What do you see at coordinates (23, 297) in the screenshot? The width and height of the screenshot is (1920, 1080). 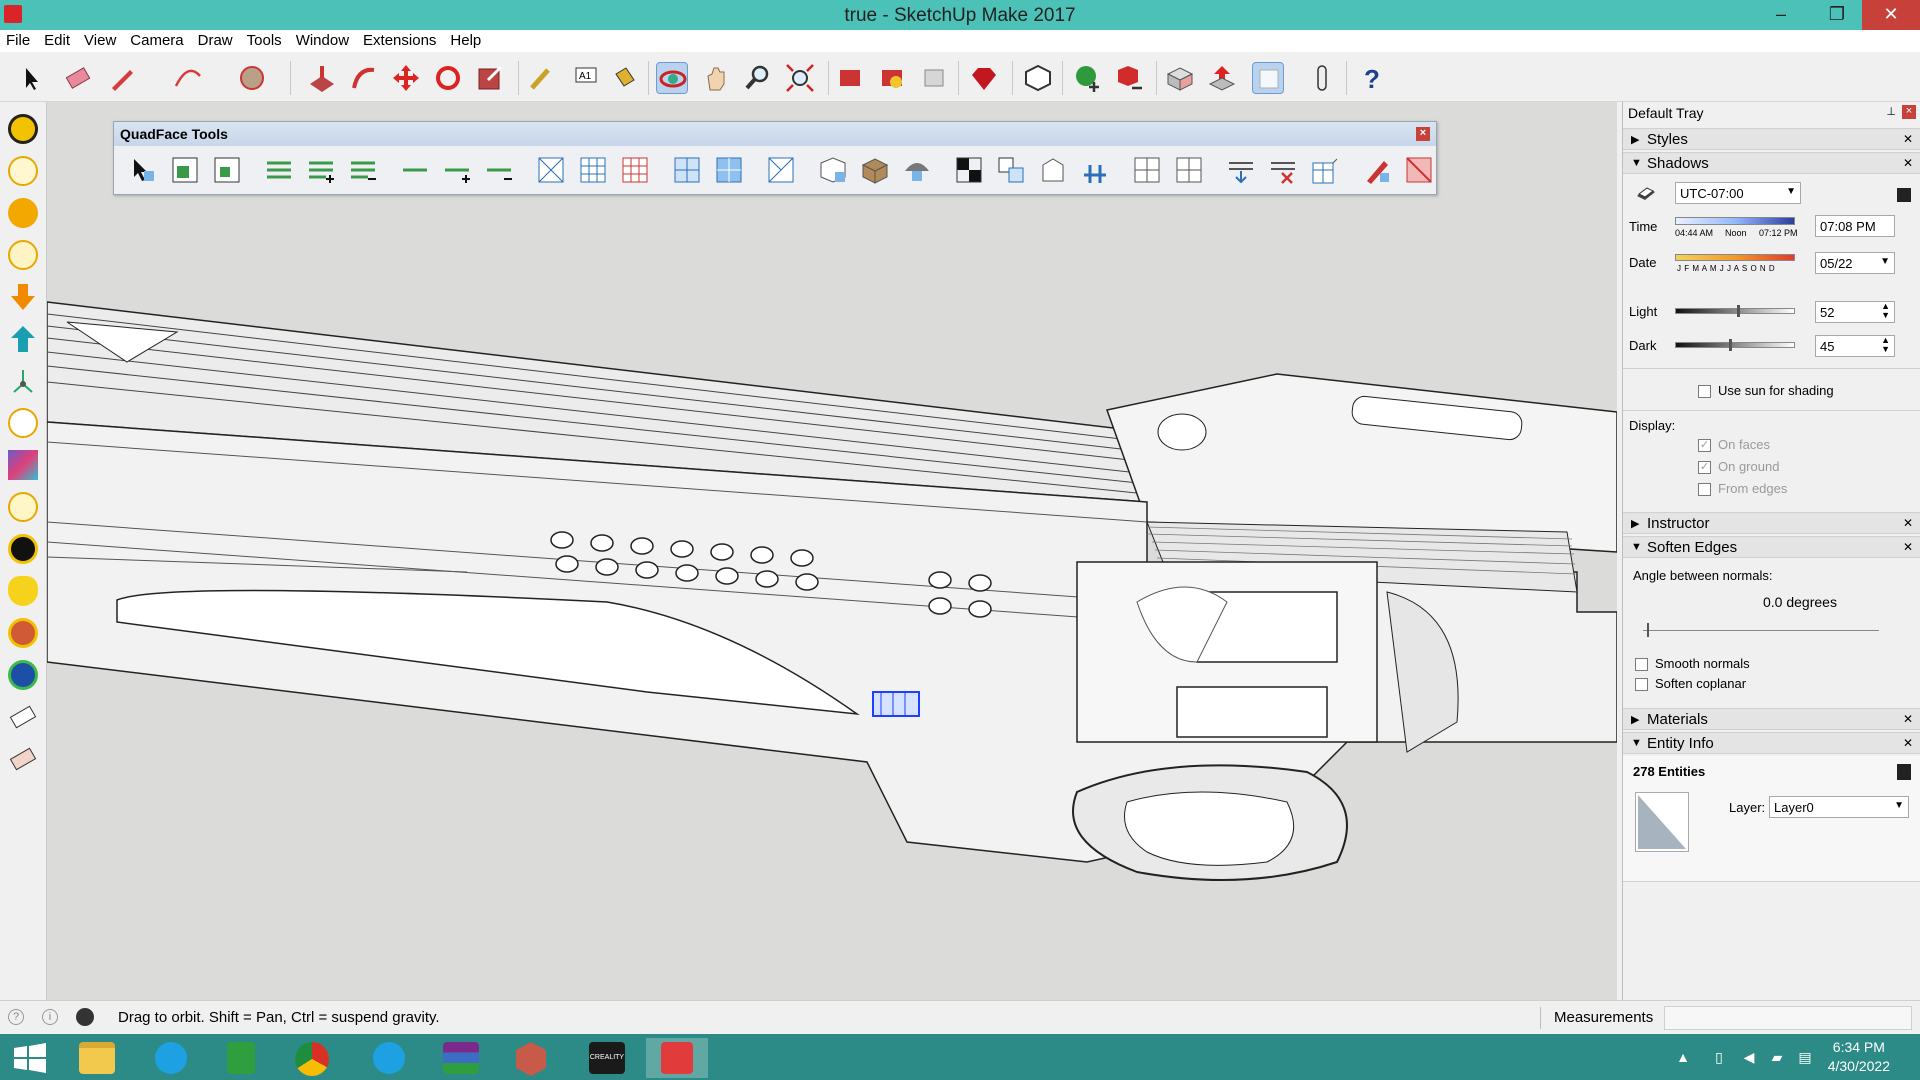 I see `down-arrow-icon` at bounding box center [23, 297].